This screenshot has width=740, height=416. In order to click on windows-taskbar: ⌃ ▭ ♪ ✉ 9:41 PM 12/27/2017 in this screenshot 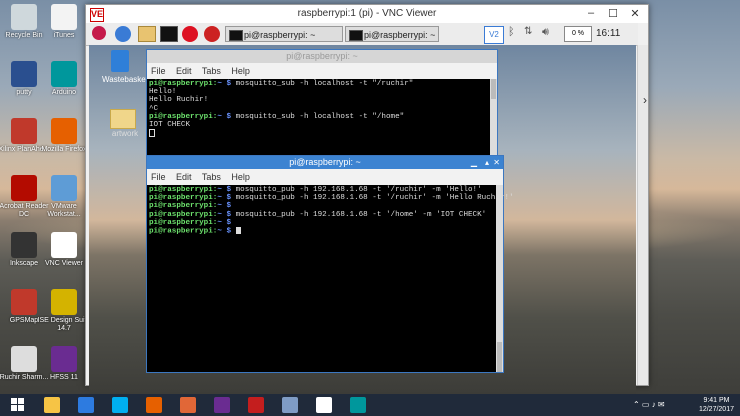, I will do `click(370, 405)`.